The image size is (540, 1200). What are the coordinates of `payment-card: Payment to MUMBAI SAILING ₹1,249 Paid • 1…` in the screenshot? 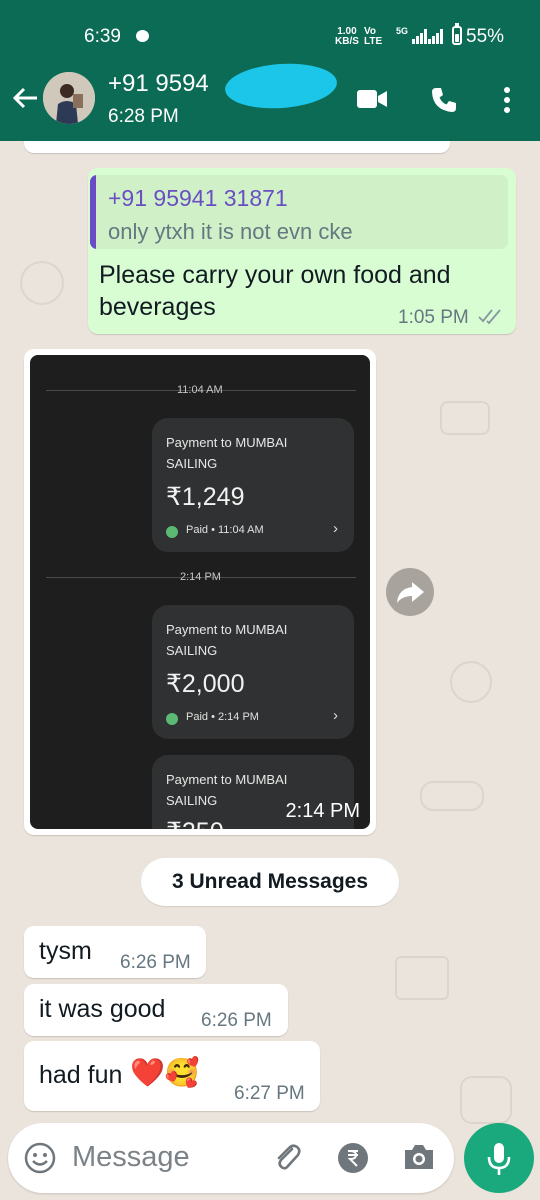 It's located at (253, 485).